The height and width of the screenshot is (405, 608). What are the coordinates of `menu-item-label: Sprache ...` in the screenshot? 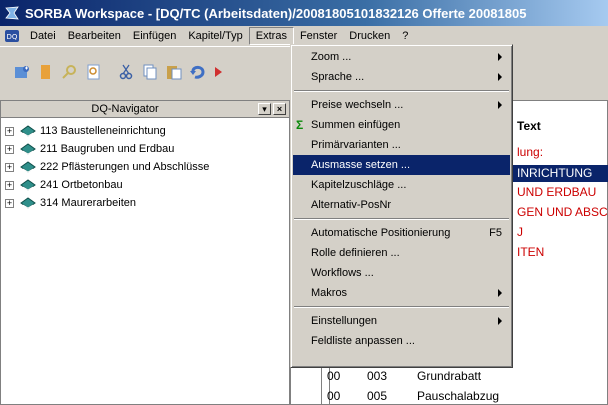 It's located at (338, 77).